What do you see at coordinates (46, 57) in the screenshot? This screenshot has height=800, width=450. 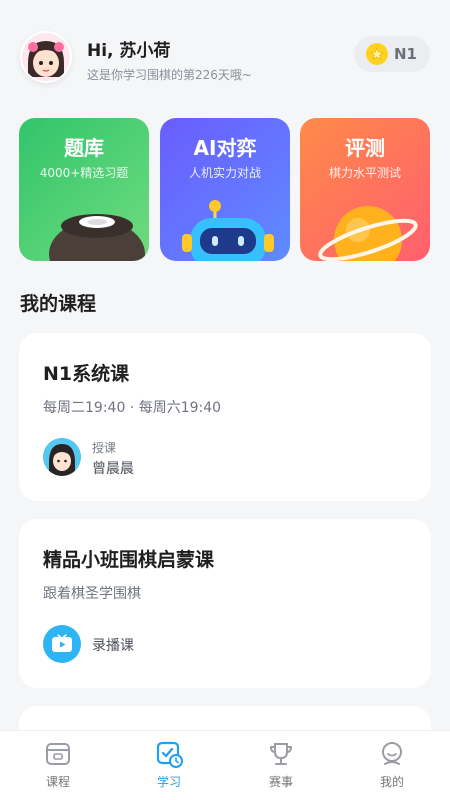 I see `user-avatar` at bounding box center [46, 57].